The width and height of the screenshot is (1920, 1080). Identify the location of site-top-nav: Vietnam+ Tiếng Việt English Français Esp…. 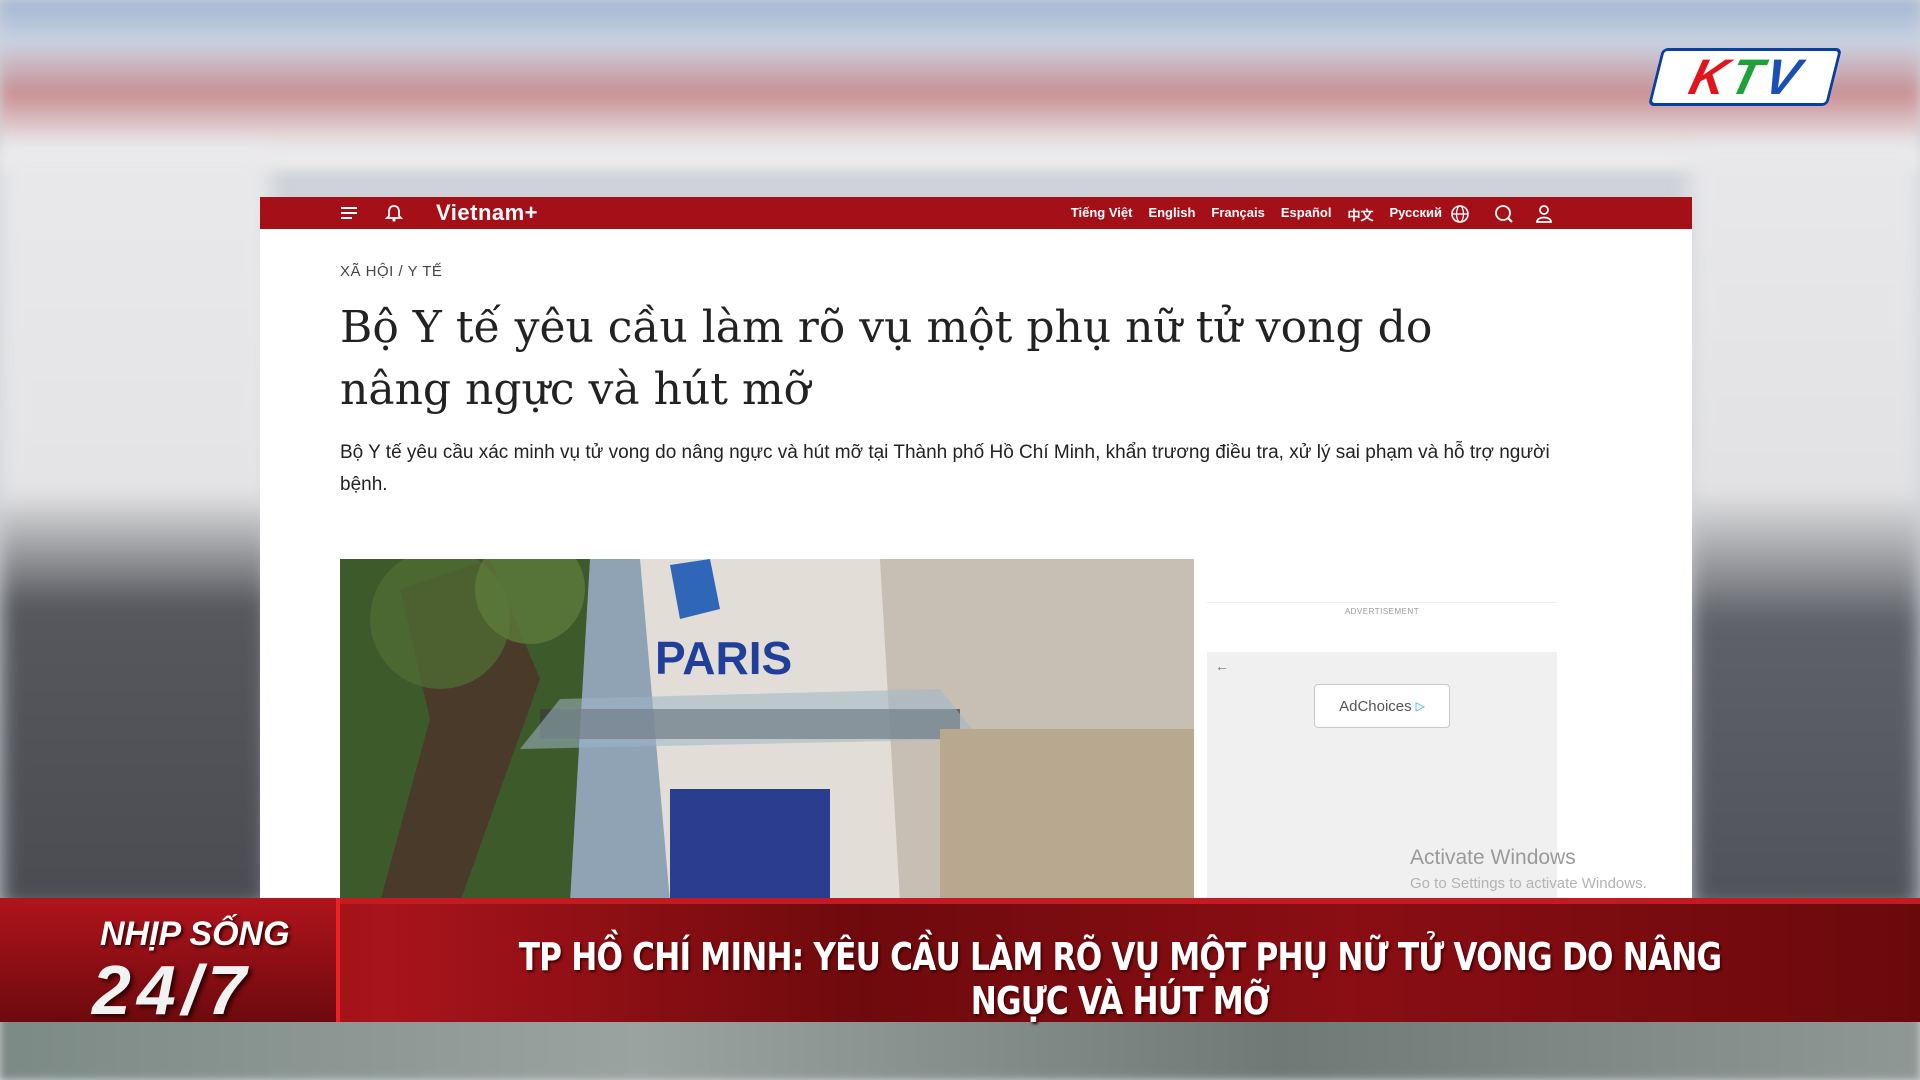
(976, 213).